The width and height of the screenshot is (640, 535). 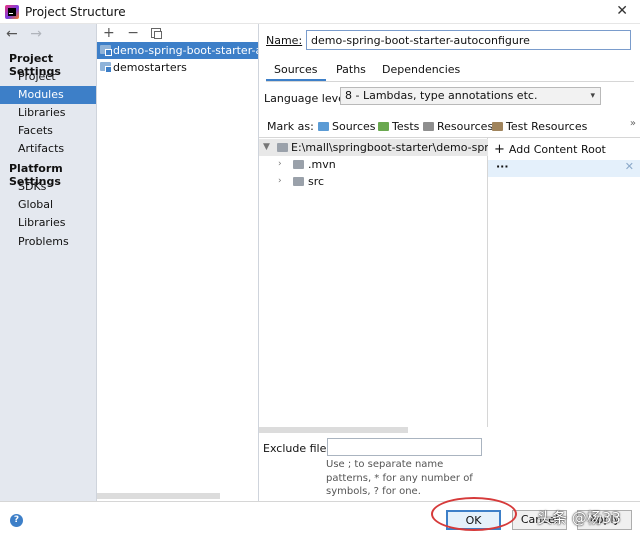 I want to click on more-icon: », so click(x=633, y=123).